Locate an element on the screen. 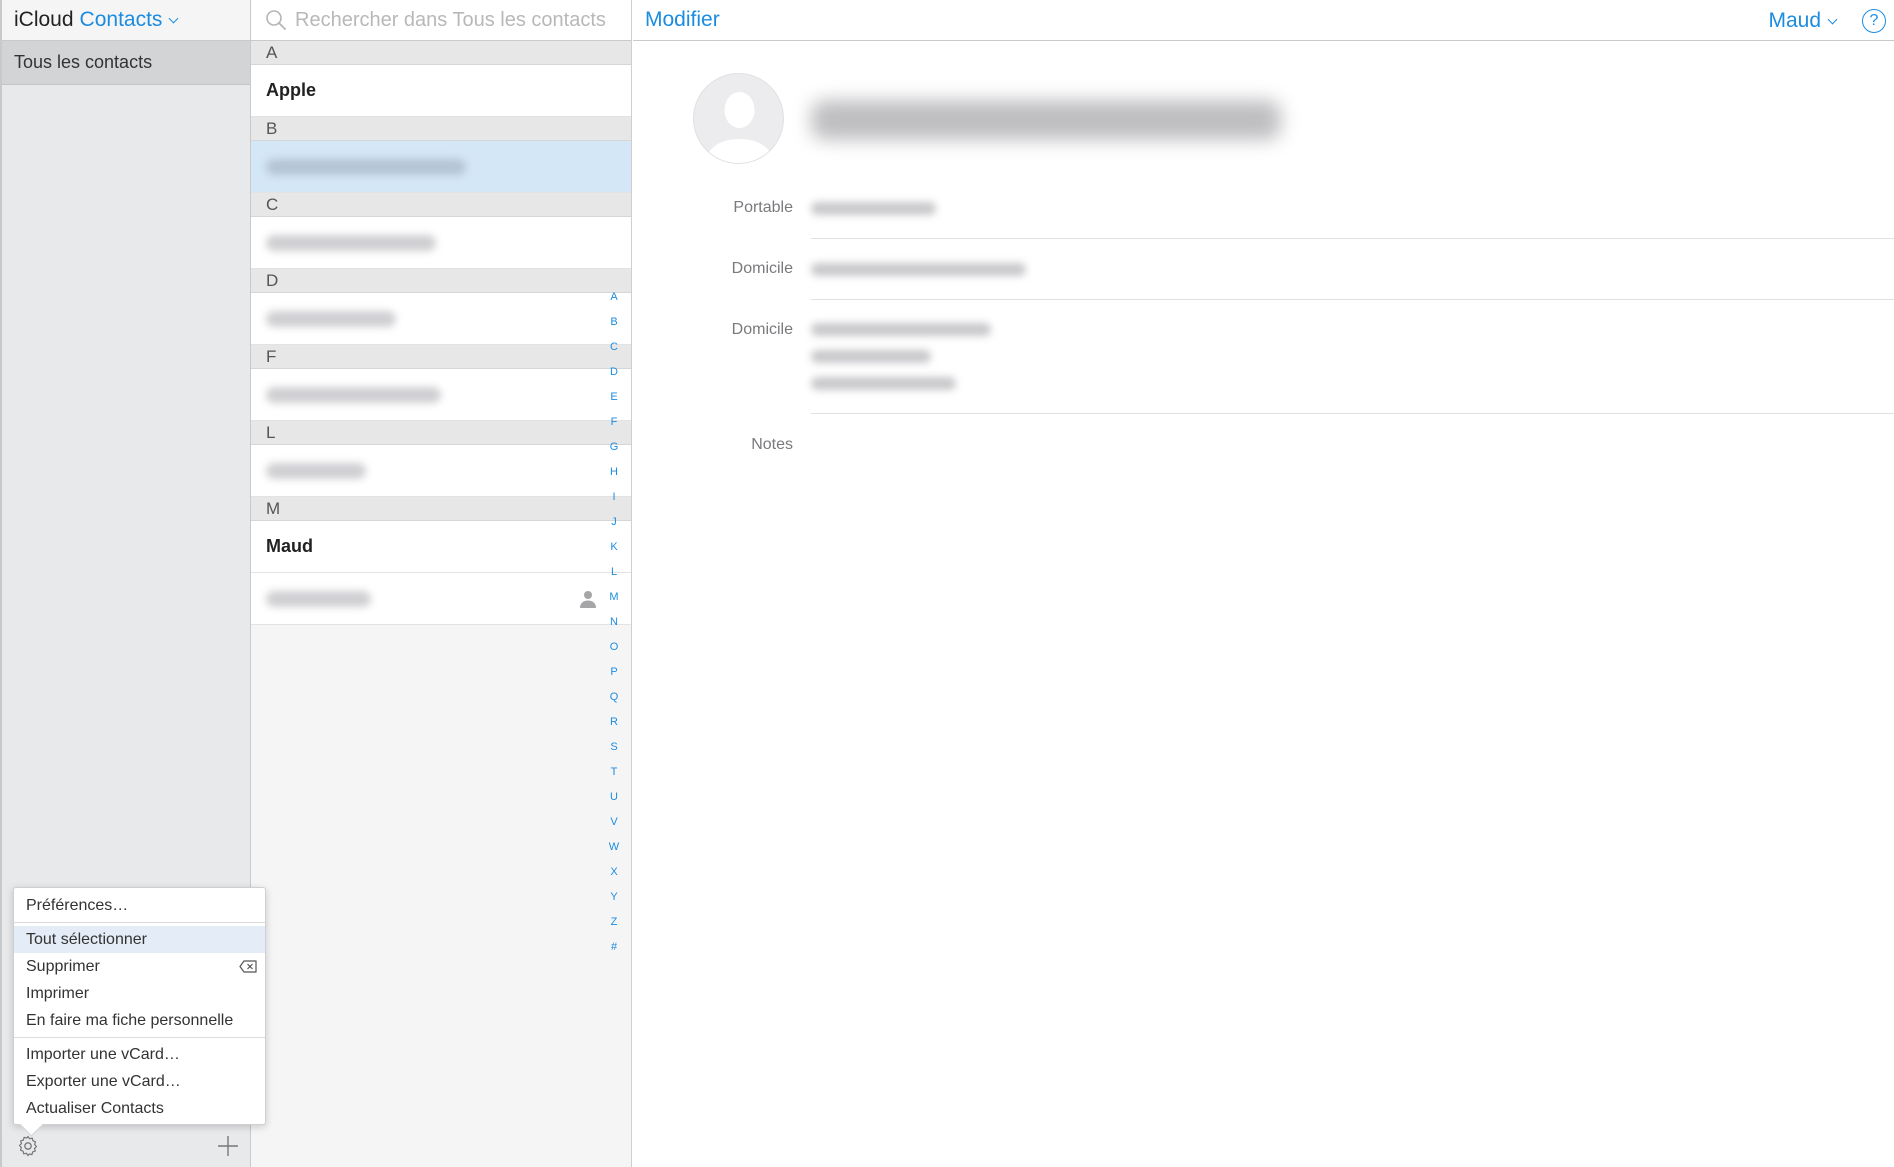 The height and width of the screenshot is (1167, 1894). index-letter: # is located at coordinates (614, 953).